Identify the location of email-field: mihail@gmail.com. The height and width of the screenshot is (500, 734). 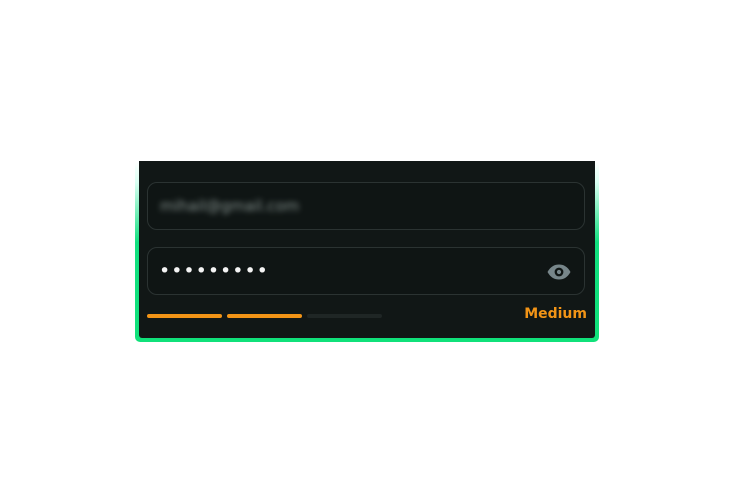
(366, 206).